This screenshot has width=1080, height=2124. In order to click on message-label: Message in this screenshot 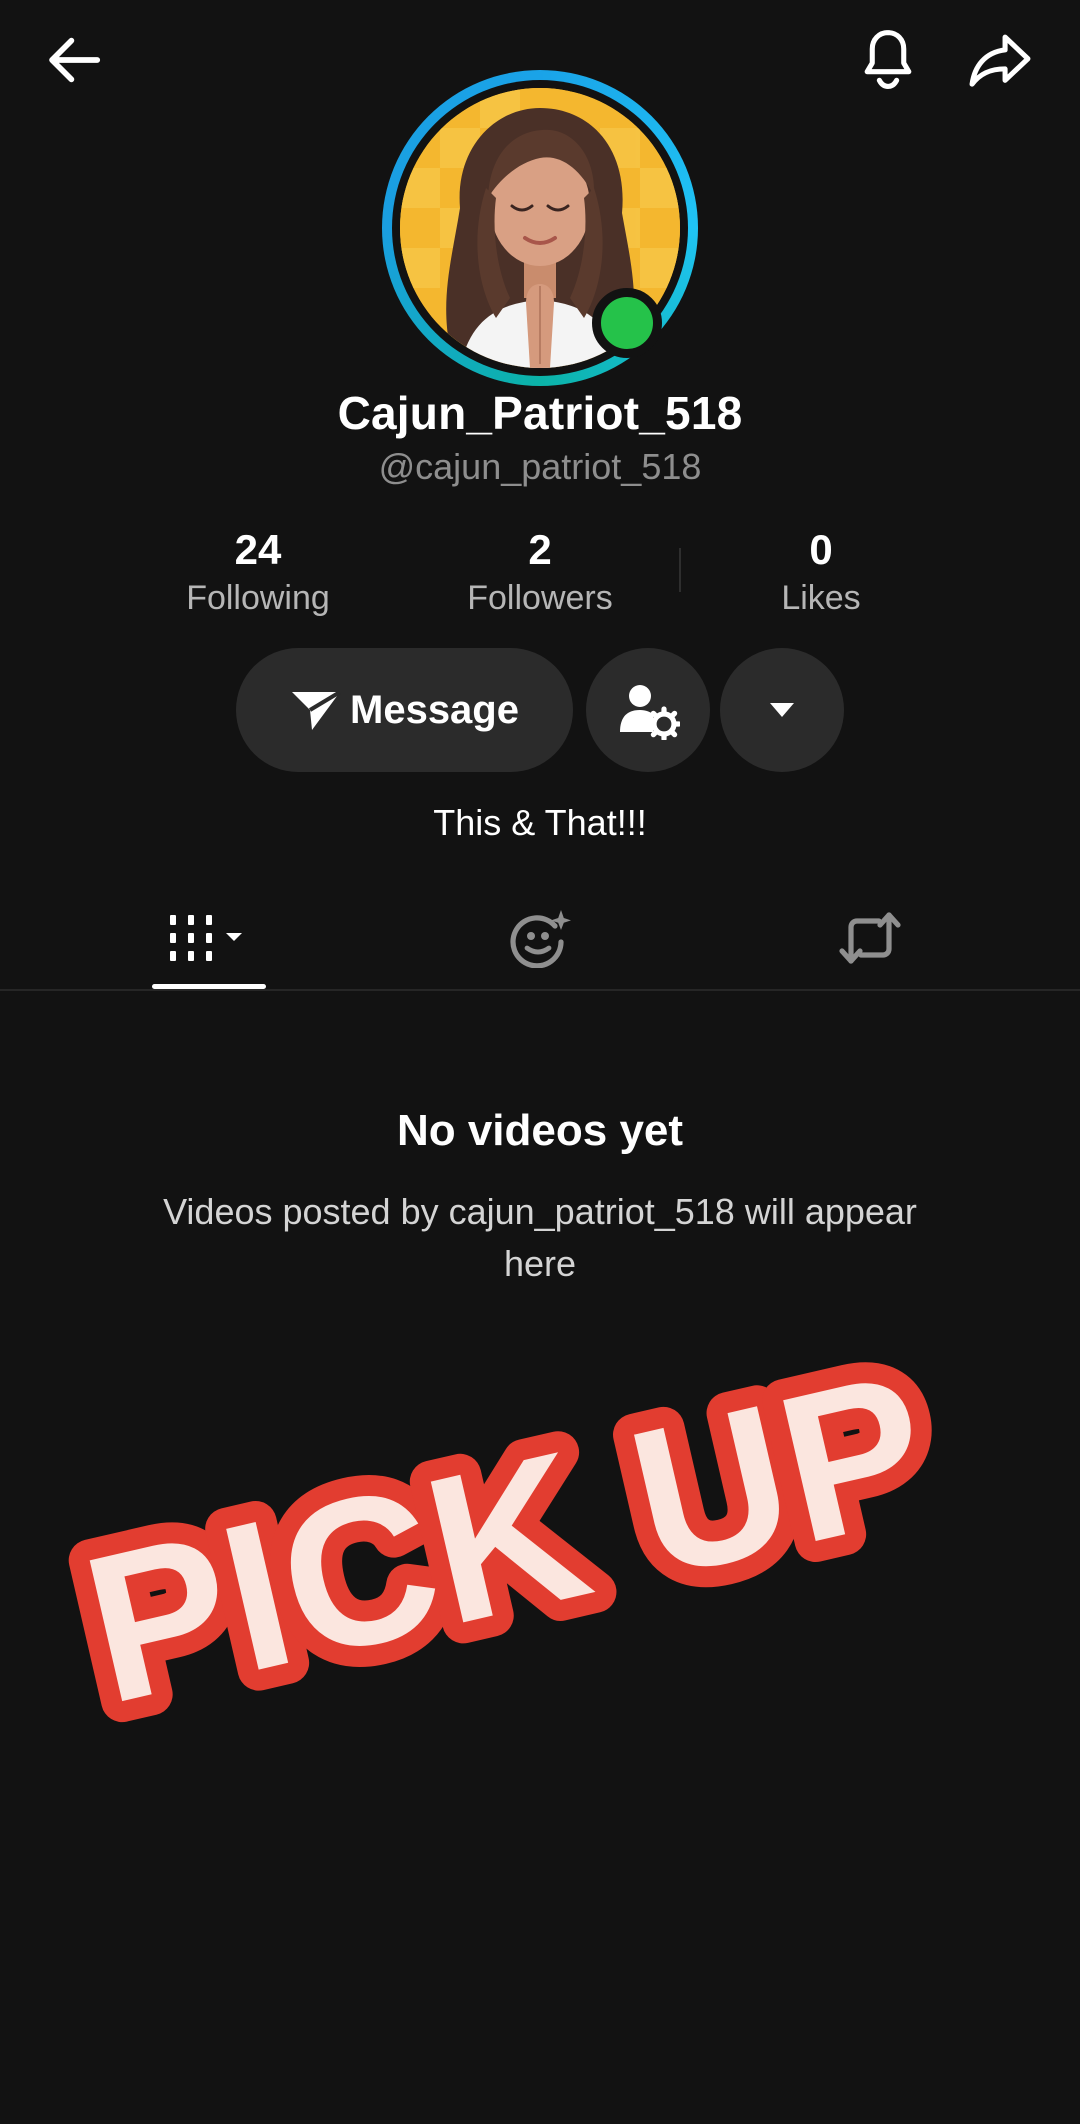, I will do `click(434, 709)`.